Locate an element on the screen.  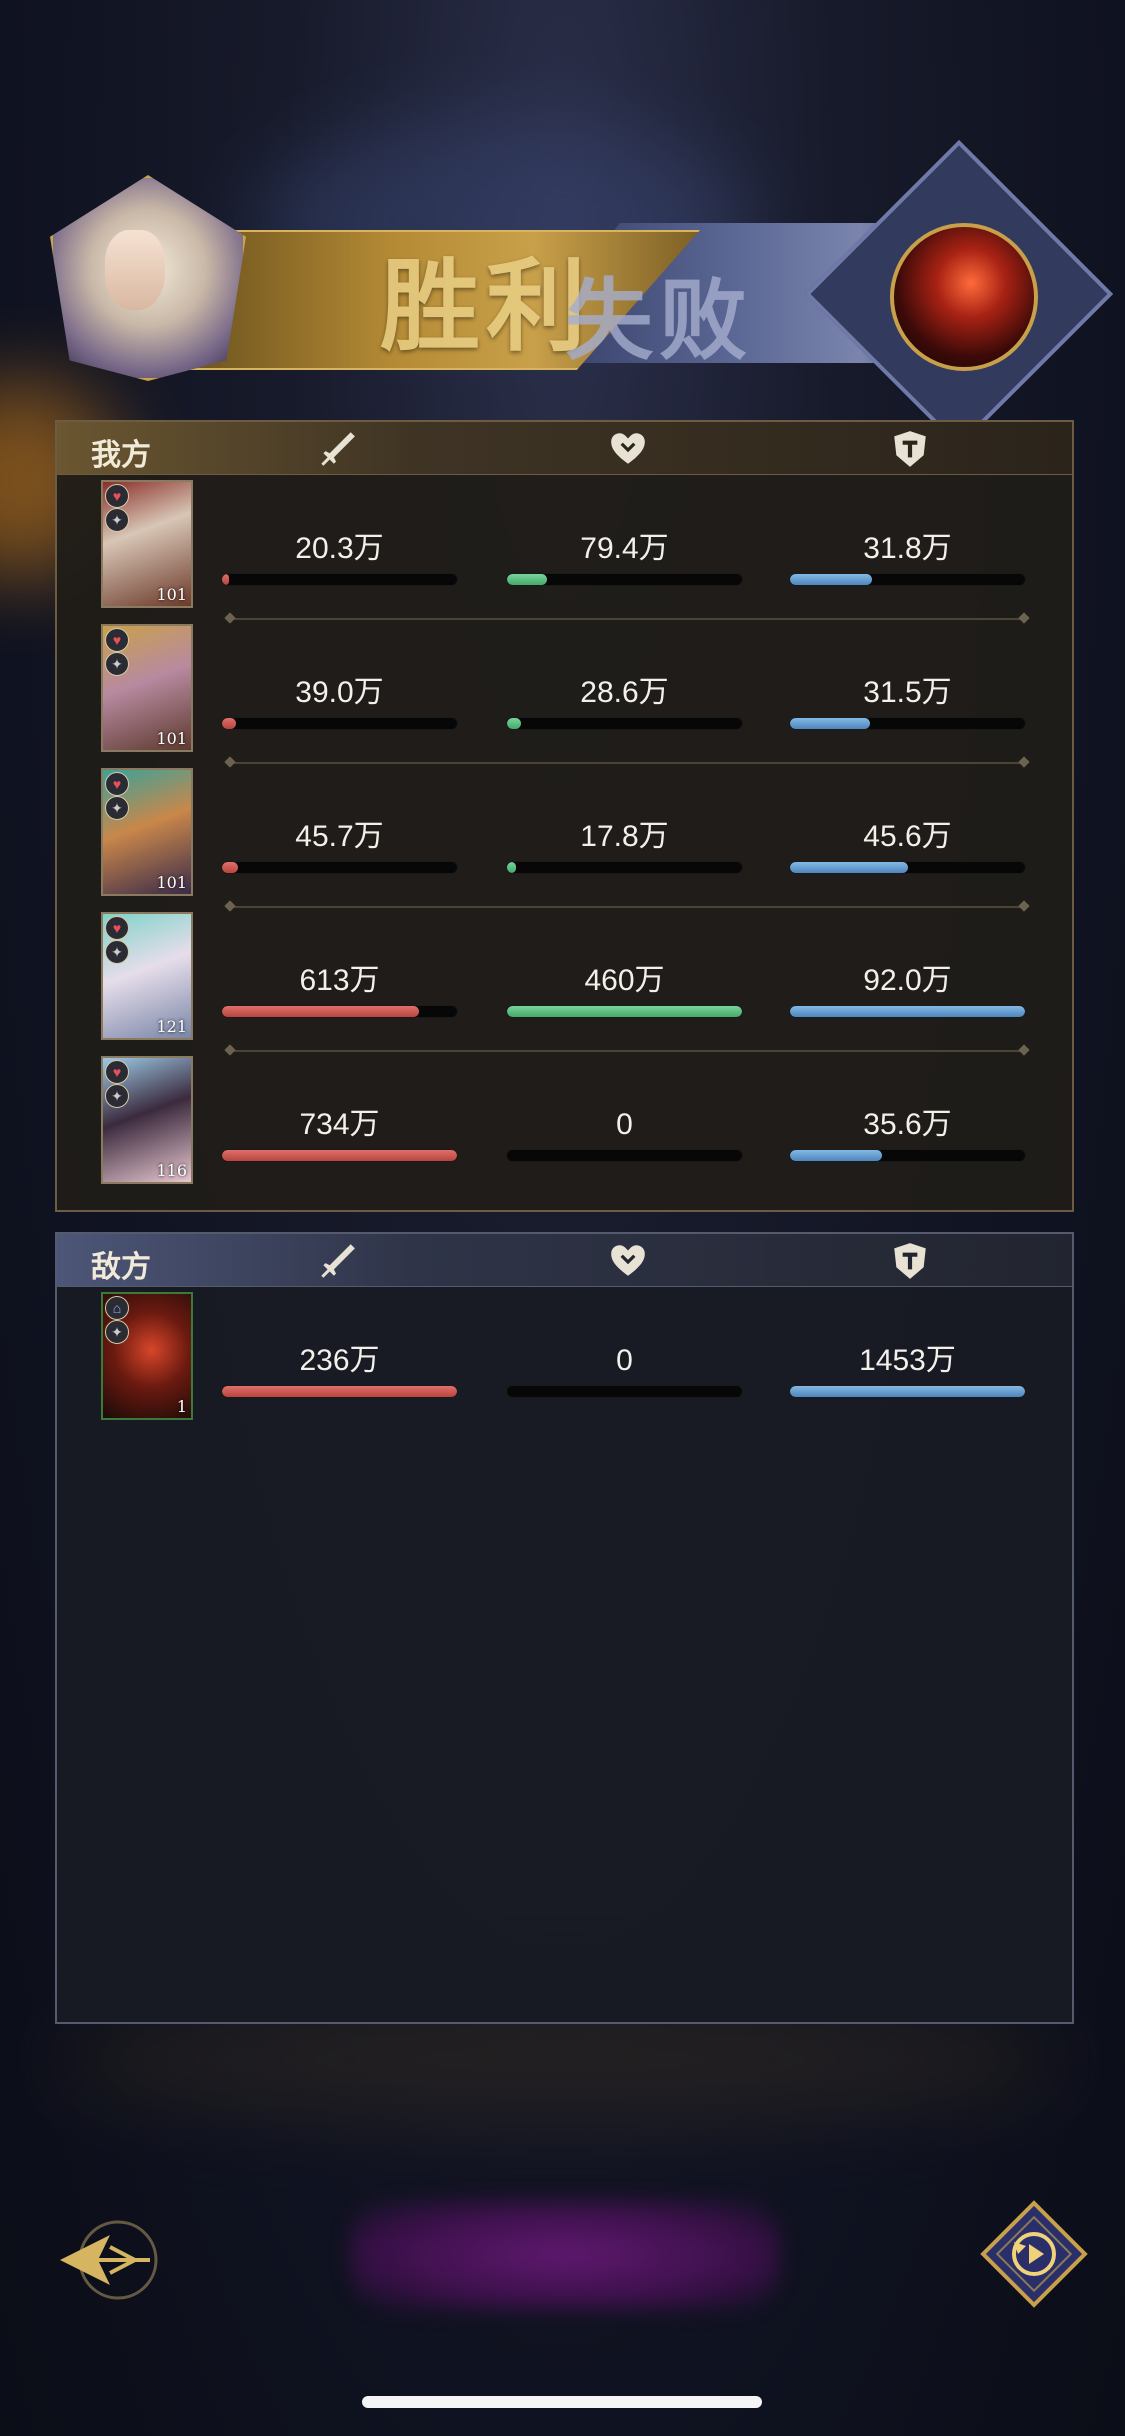
my-hero-row: ♥ ✦ 116 734万 0 35.6万 is located at coordinates (564, 1128).